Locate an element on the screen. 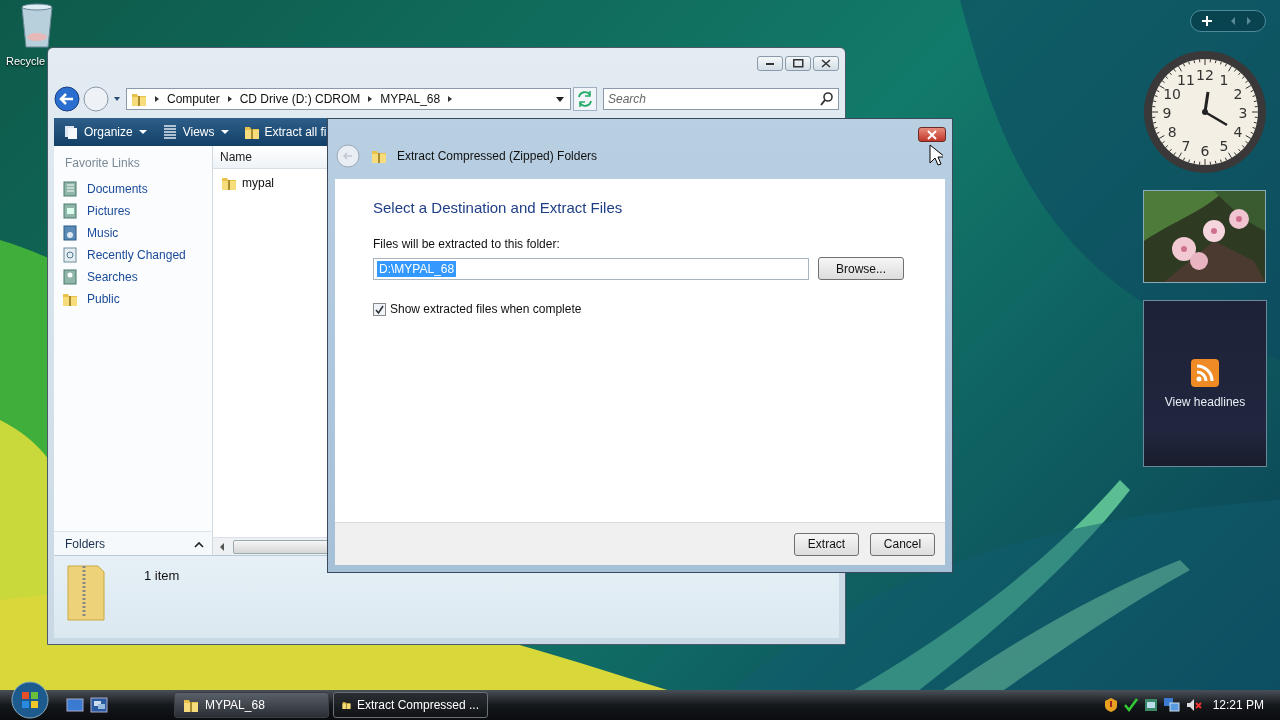 The height and width of the screenshot is (720, 1280). start-button is located at coordinates (30, 700).